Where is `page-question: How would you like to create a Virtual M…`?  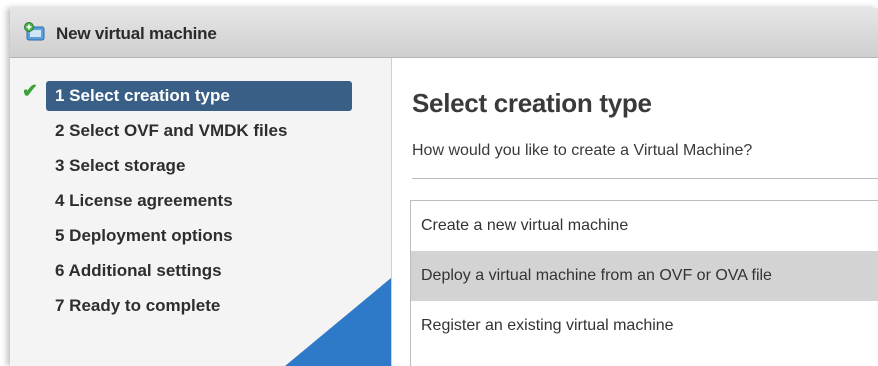
page-question: How would you like to create a Virtual M… is located at coordinates (582, 150).